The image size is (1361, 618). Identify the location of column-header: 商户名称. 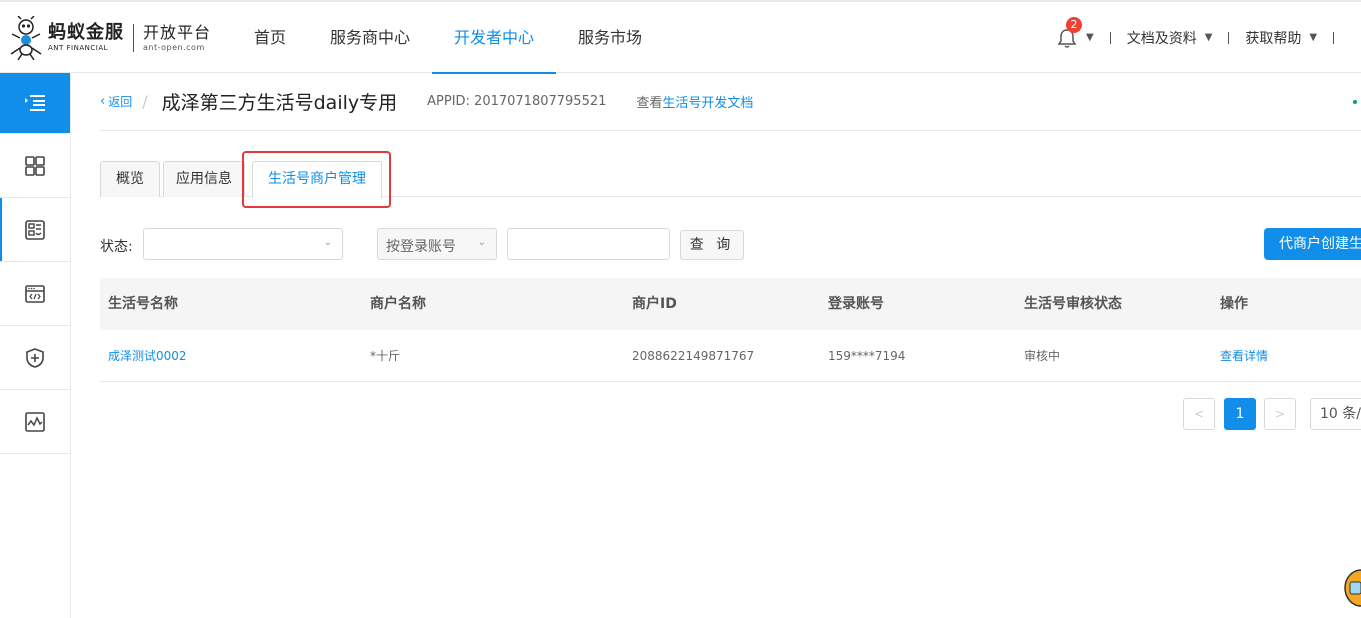
(398, 304).